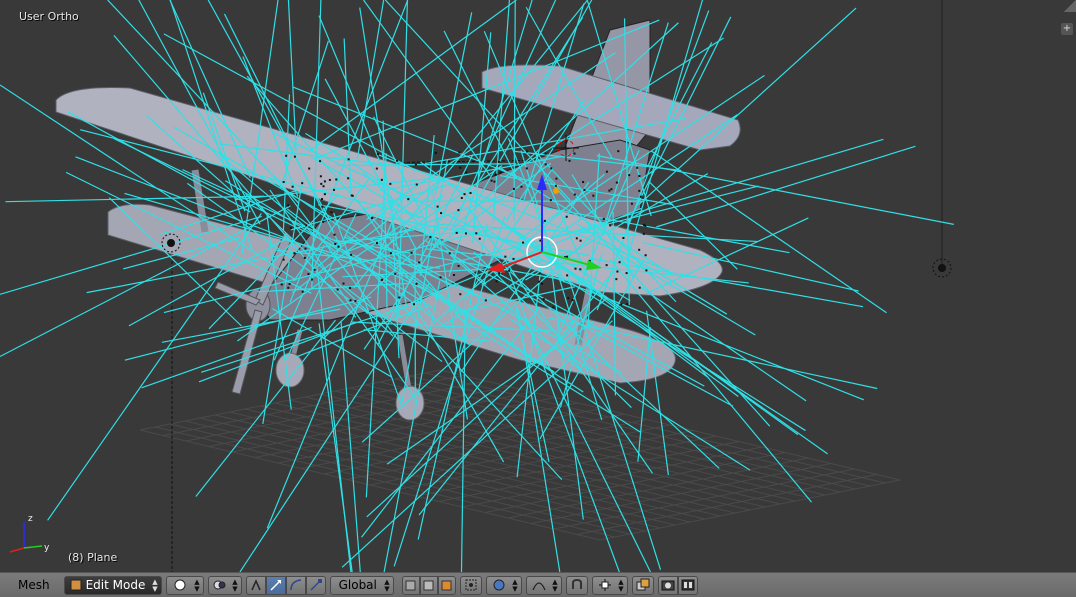 The image size is (1076, 597). Describe the element at coordinates (499, 585) in the screenshot. I see `proportional-edit-icon` at that location.